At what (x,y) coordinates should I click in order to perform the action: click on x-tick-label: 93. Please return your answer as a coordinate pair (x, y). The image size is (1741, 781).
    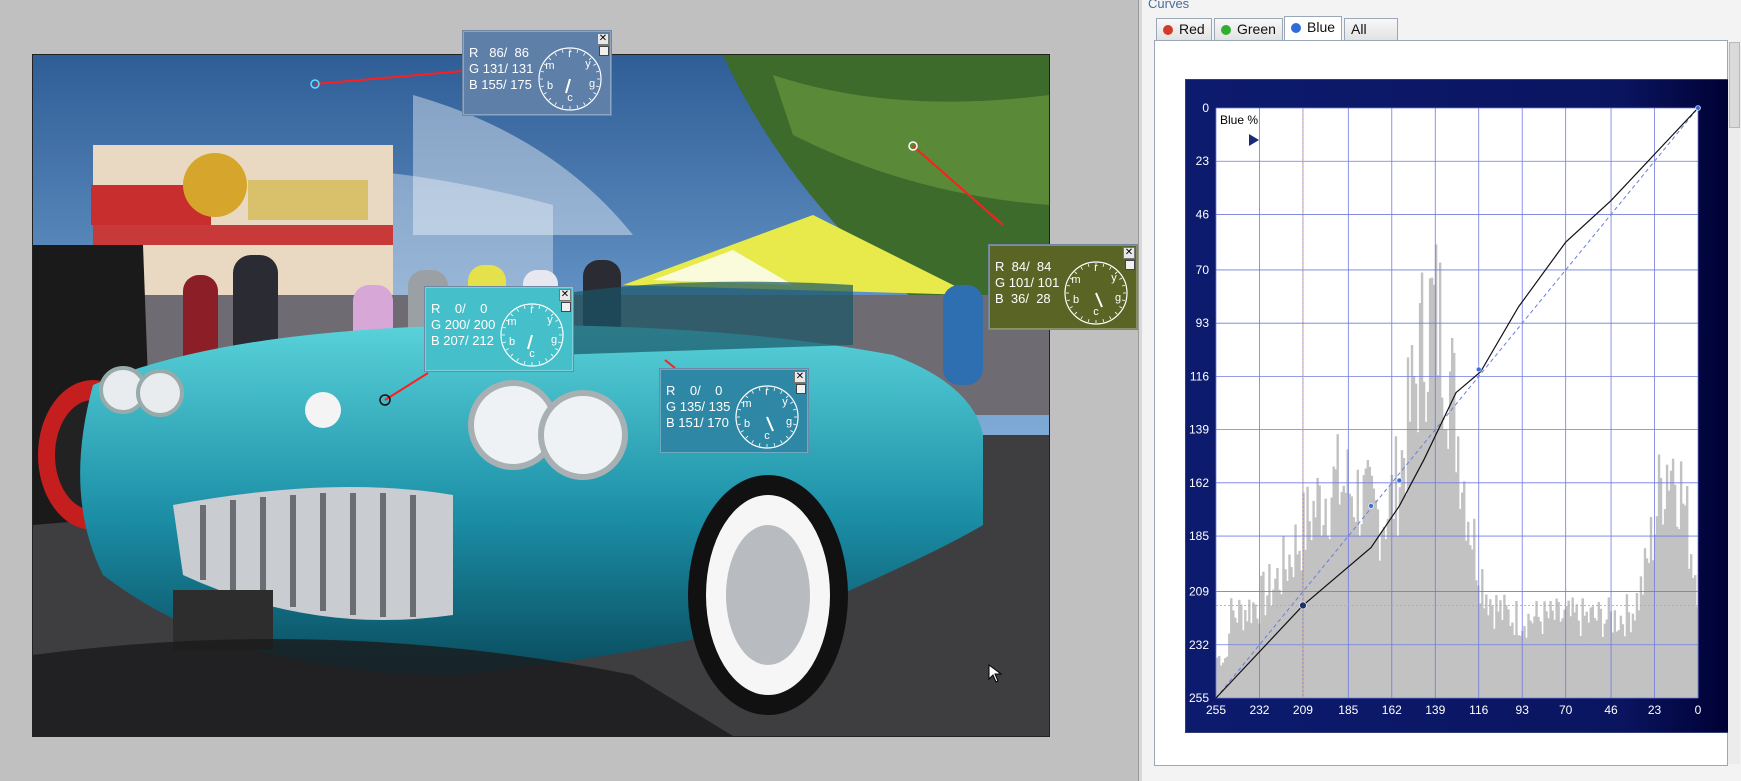
    Looking at the image, I should click on (1523, 710).